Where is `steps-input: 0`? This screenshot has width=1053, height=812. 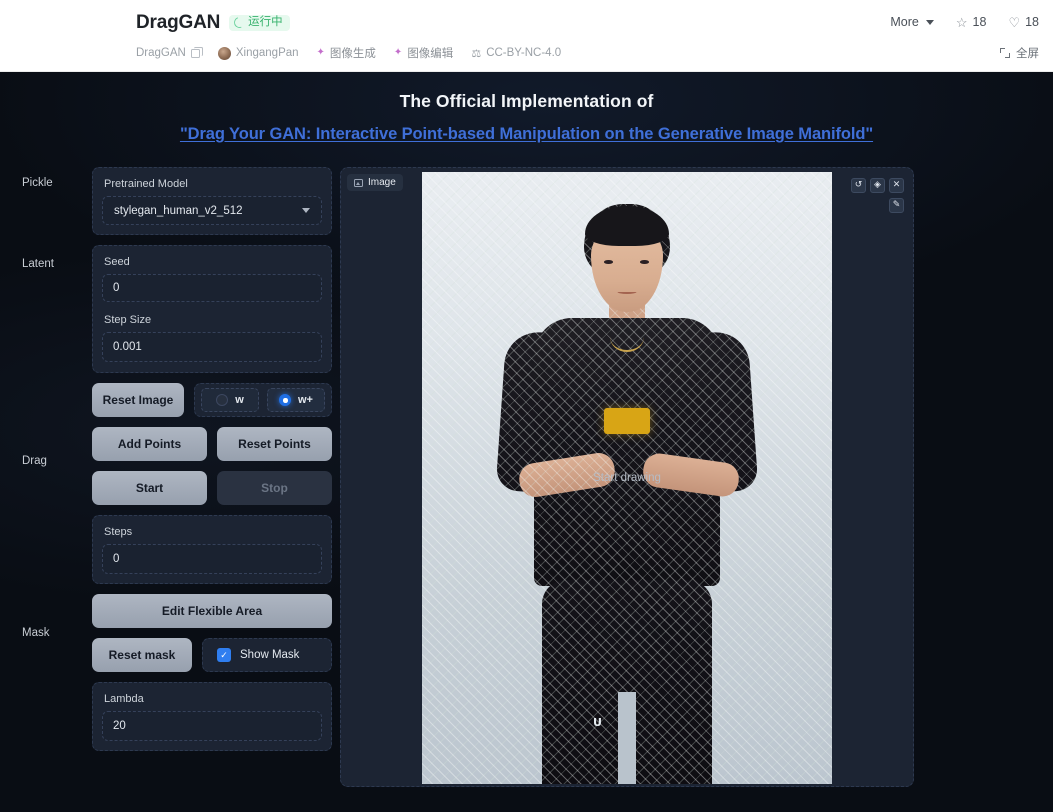
steps-input: 0 is located at coordinates (212, 559).